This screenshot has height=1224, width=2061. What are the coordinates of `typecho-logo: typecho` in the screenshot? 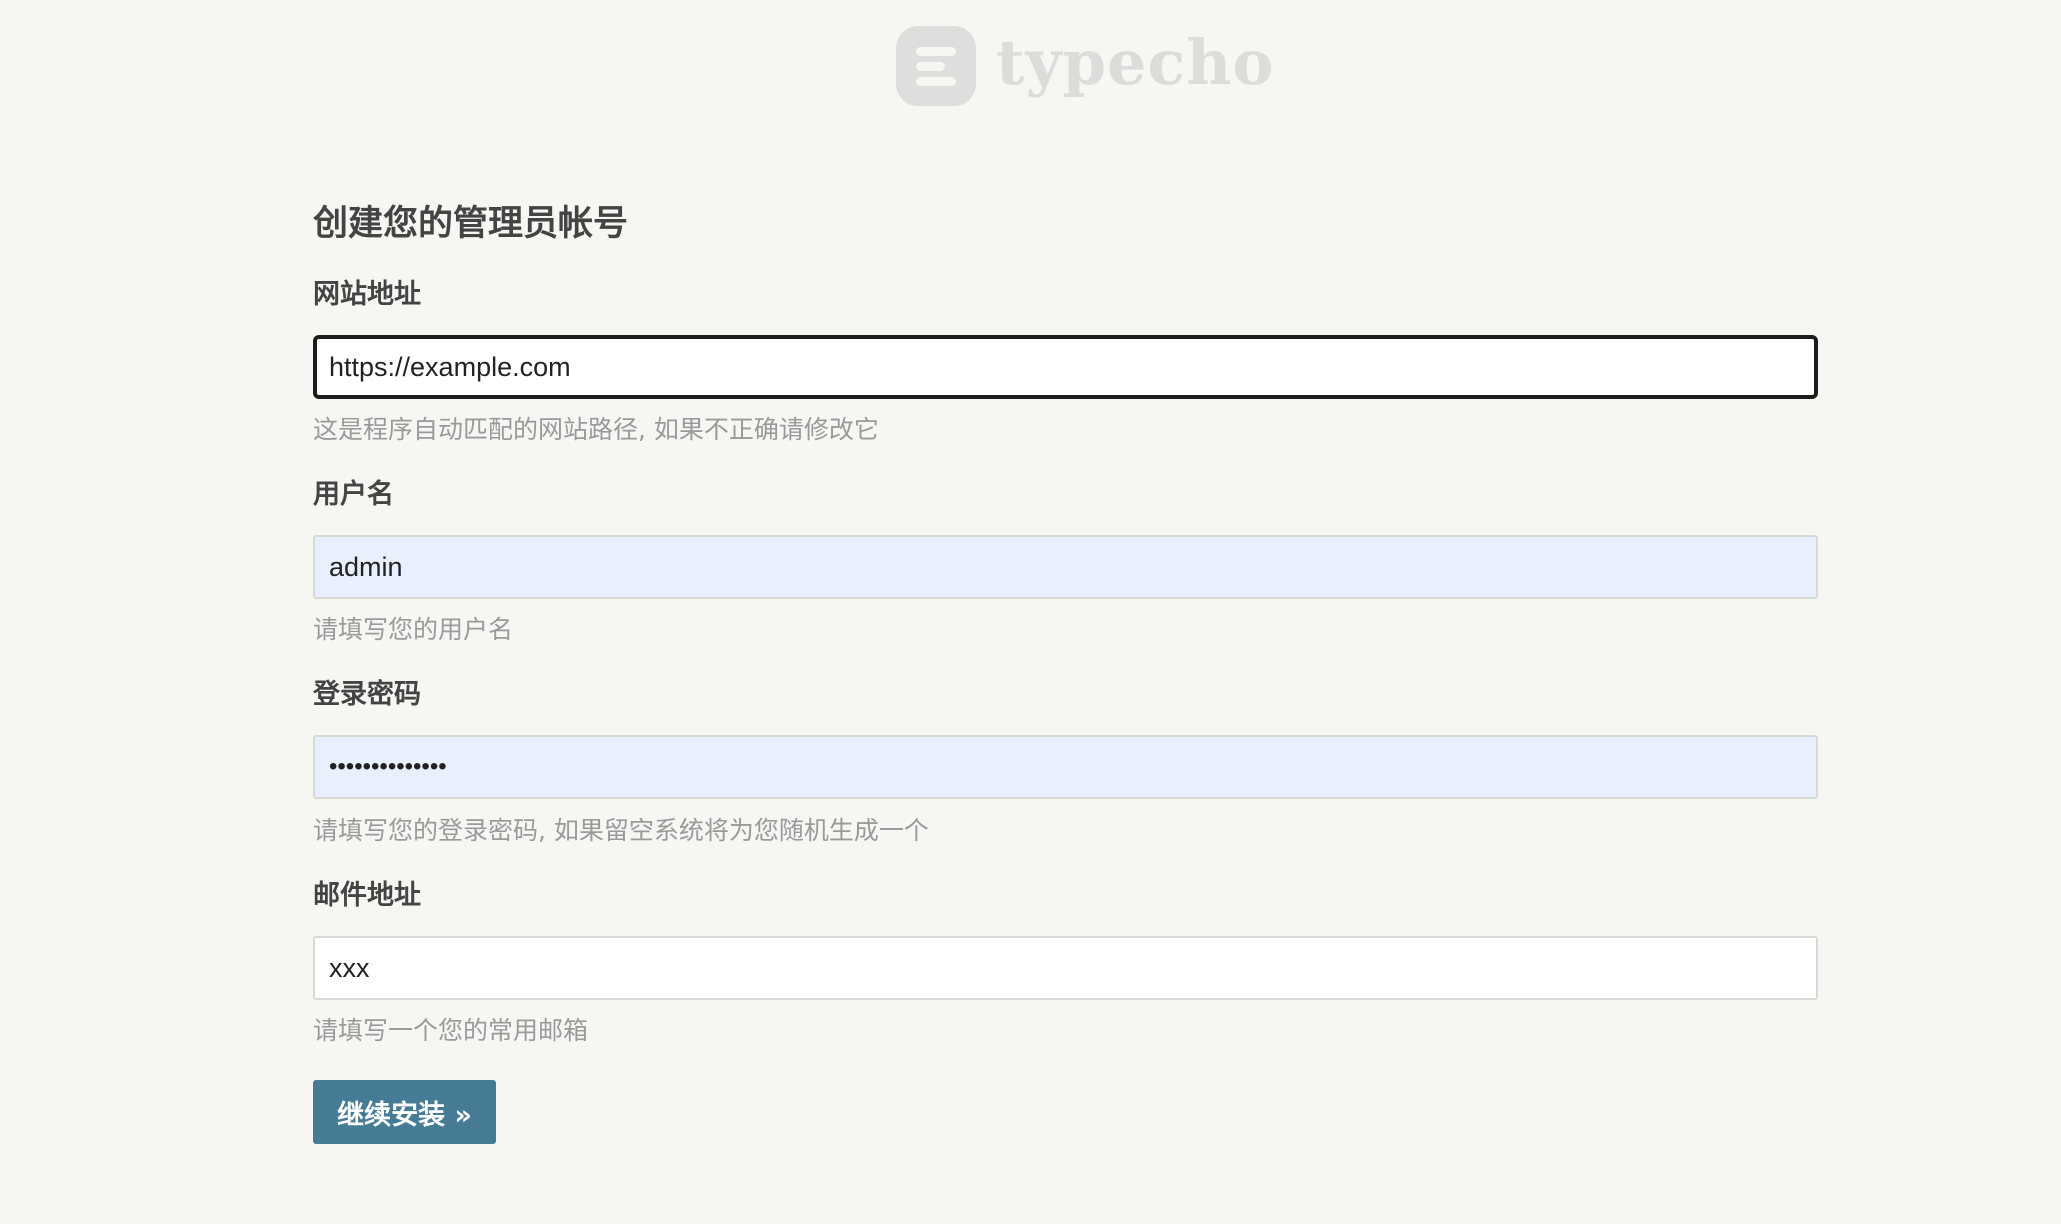 It's located at (1085, 66).